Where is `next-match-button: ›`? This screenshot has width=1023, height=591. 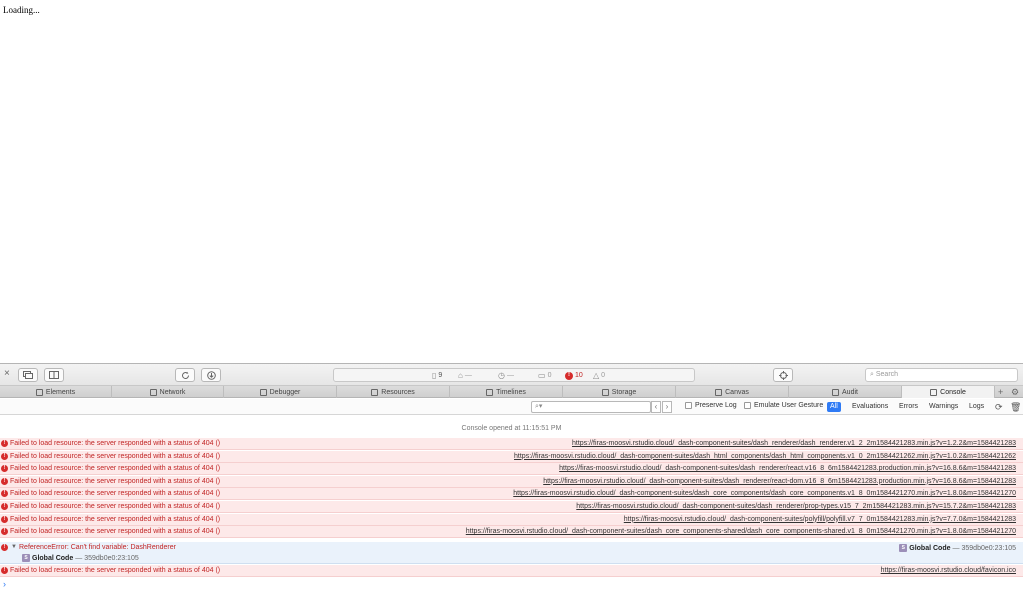
next-match-button: › is located at coordinates (667, 407).